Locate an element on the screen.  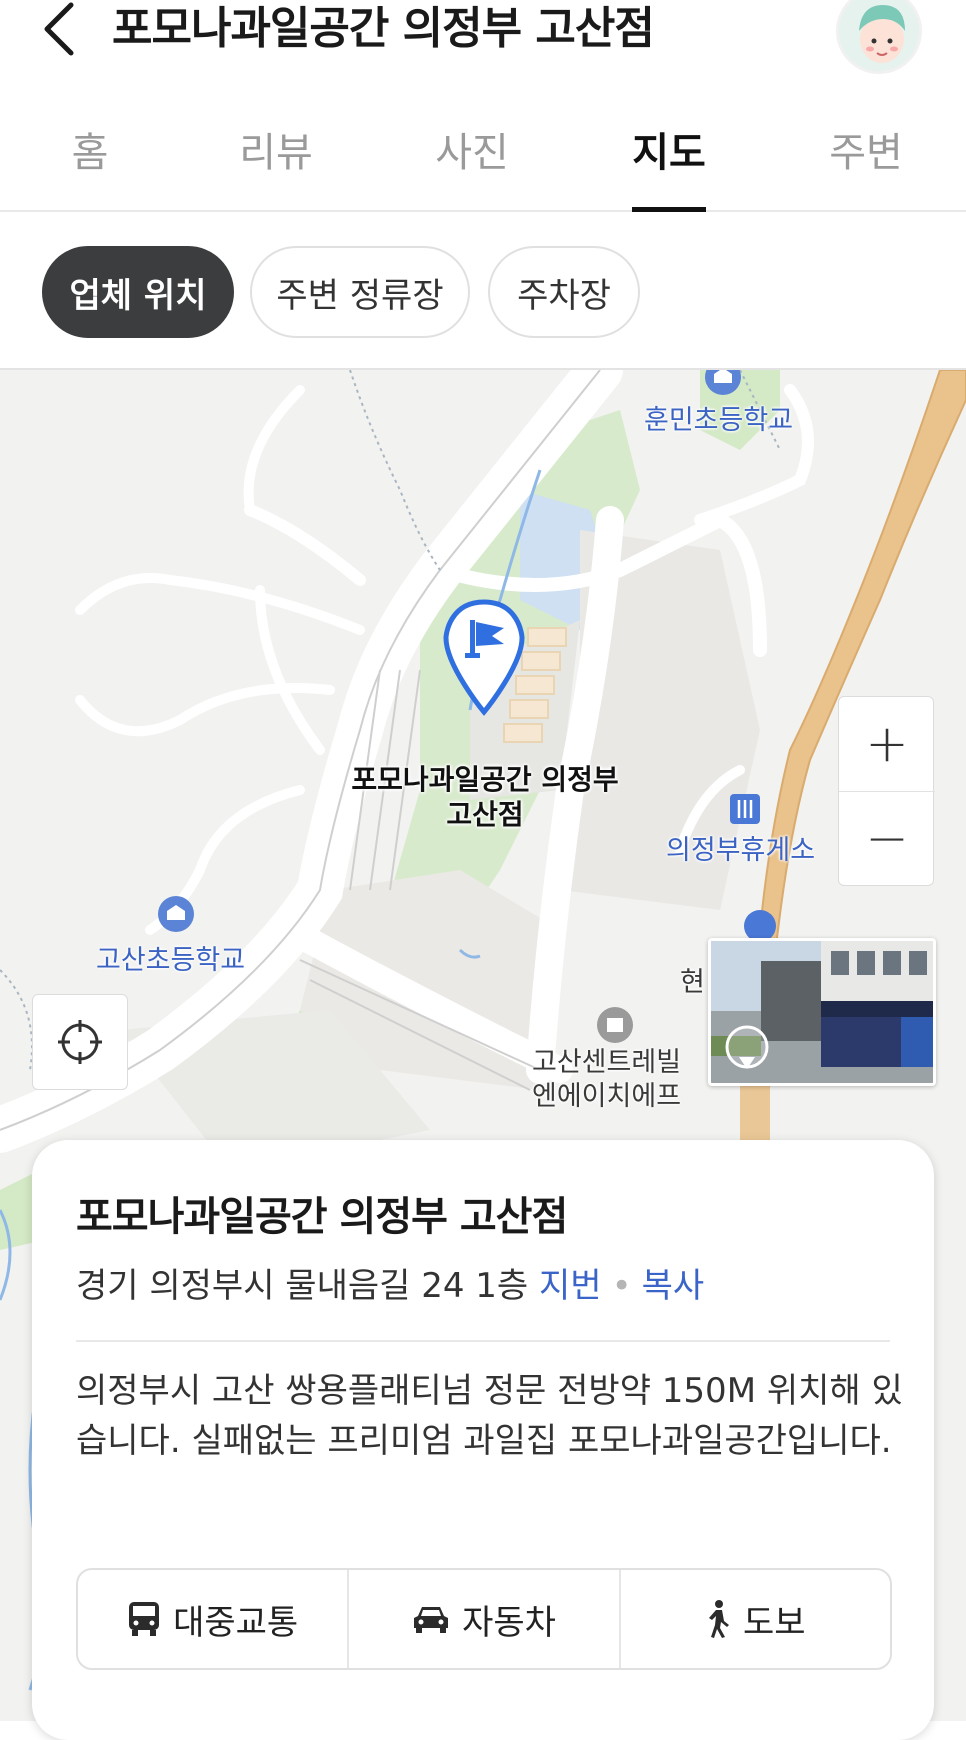
poi-label-rest-area: 의정부휴게소 is located at coordinates (740, 847).